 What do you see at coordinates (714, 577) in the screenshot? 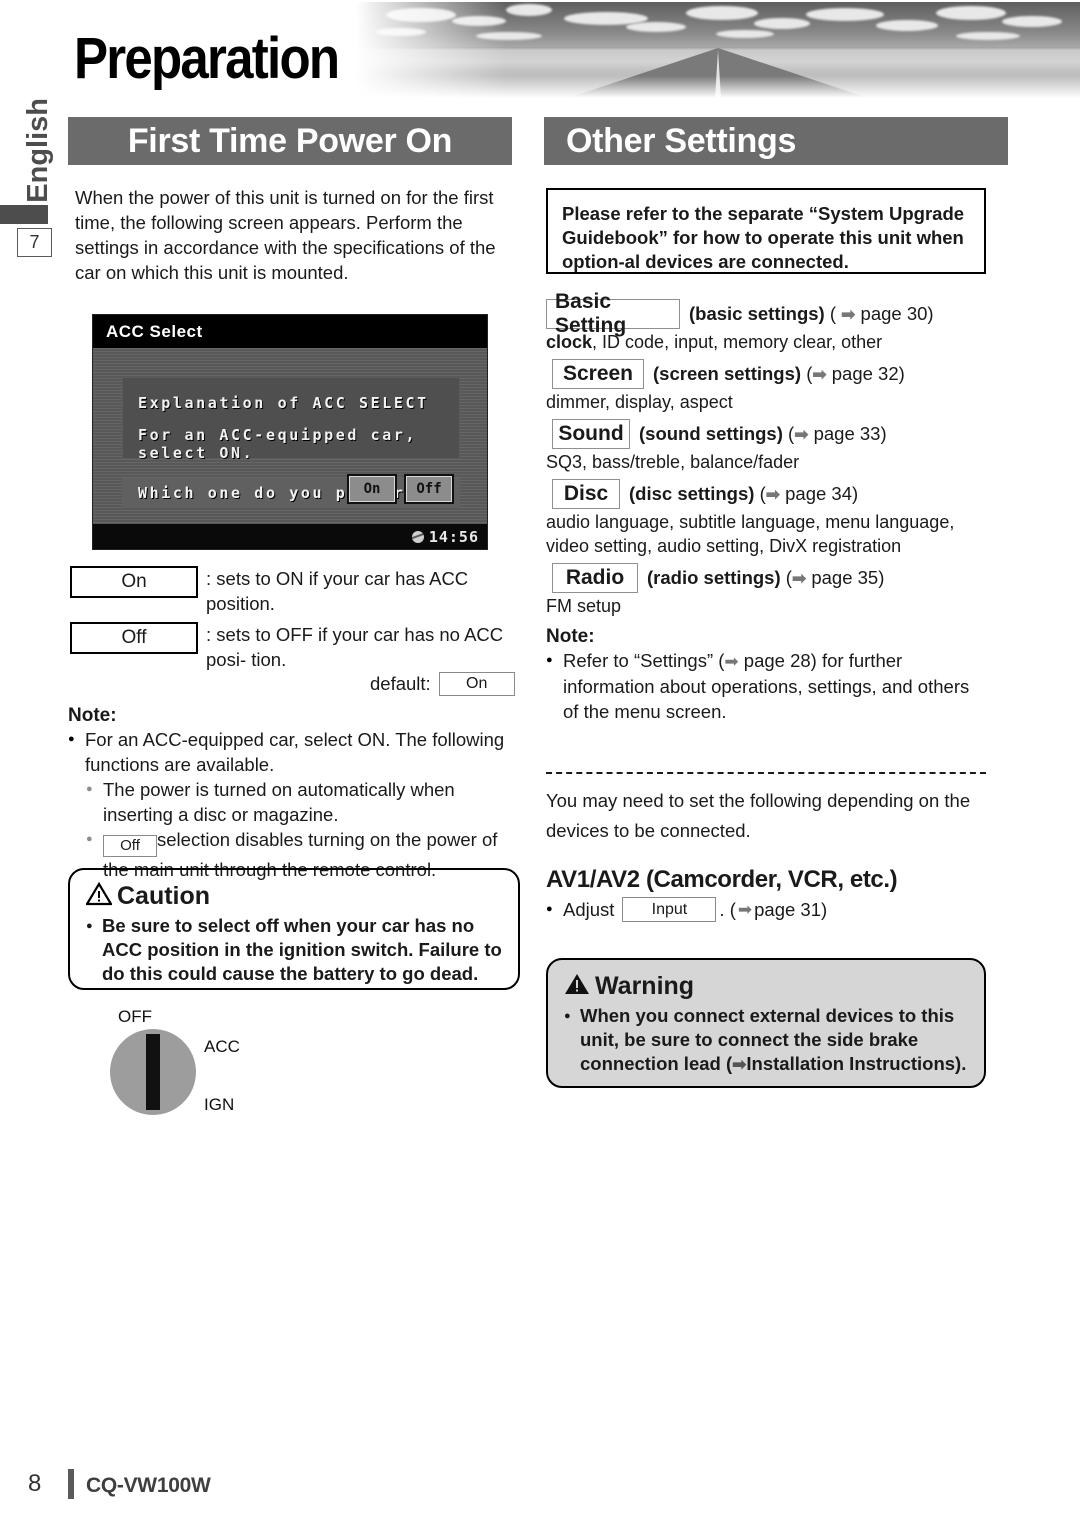
I see `setting-caption-radio-text: (radio settings)` at bounding box center [714, 577].